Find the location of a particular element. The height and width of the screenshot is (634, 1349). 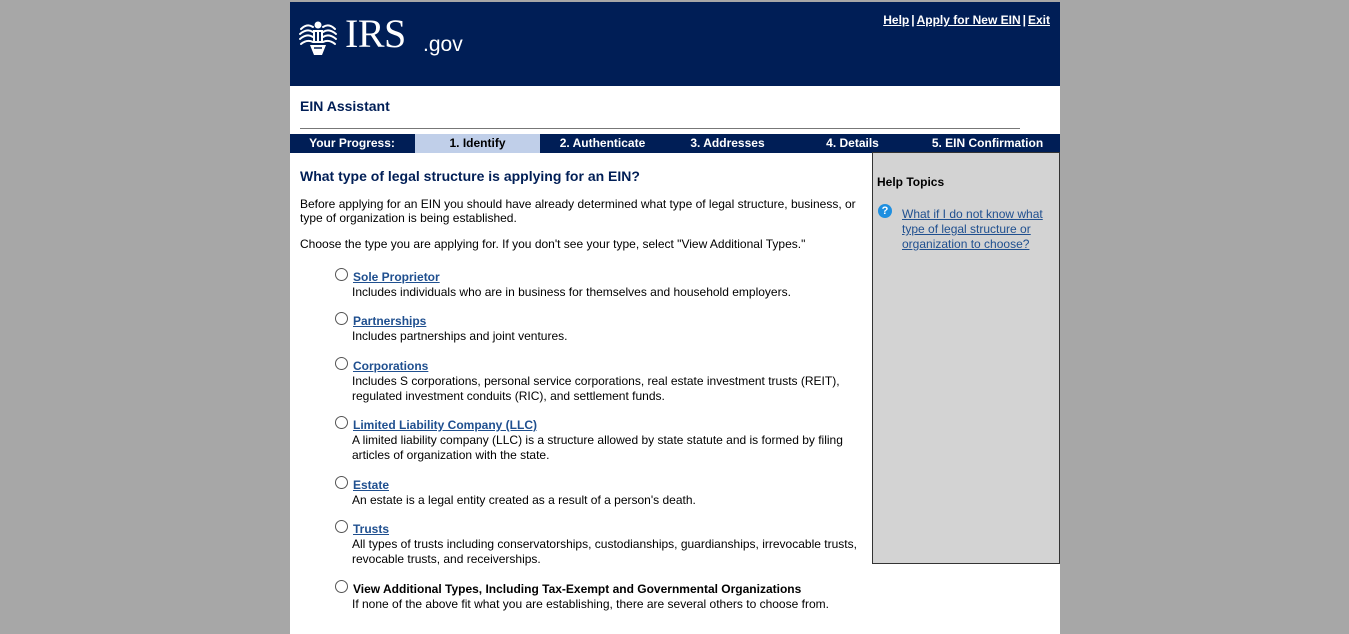

progress-step-addresses: 3. Addresses is located at coordinates (727, 143).